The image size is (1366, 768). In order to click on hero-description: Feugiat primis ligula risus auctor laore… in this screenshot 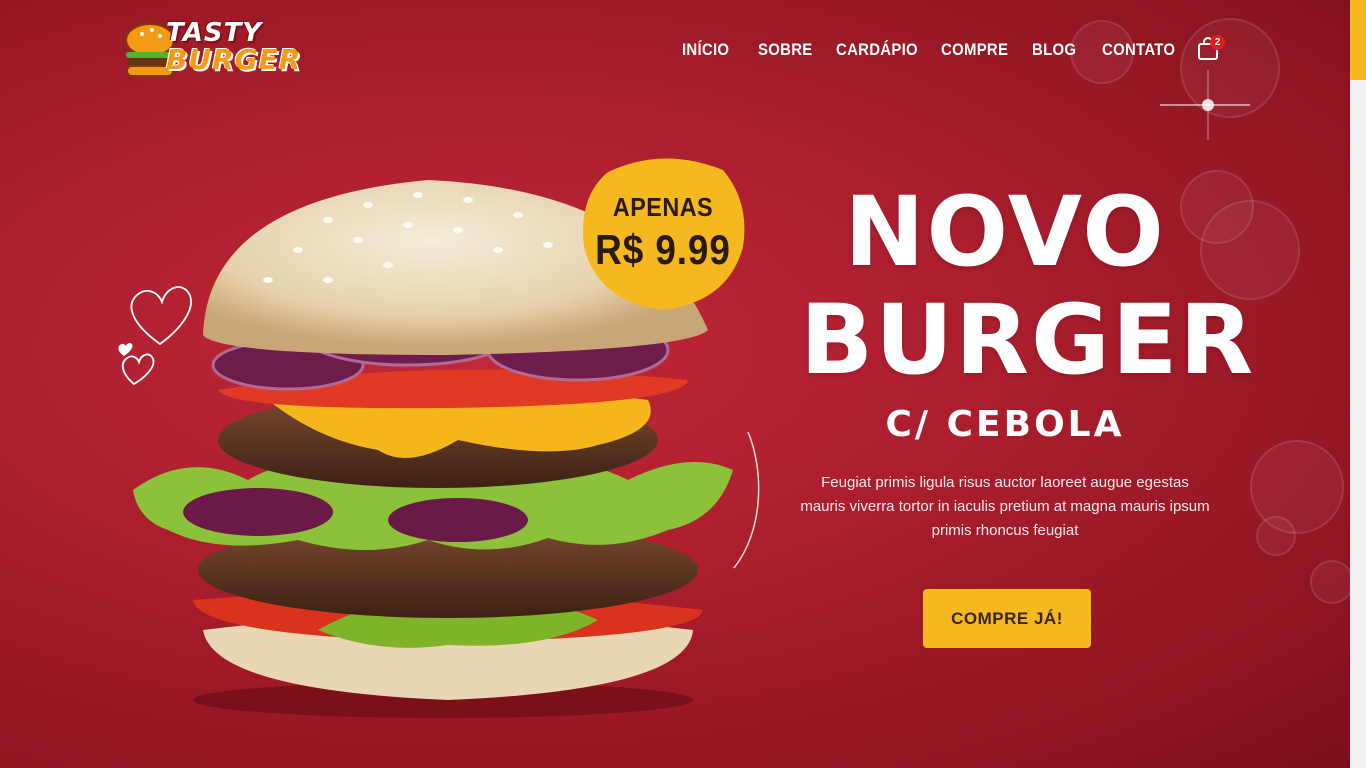, I will do `click(1005, 506)`.